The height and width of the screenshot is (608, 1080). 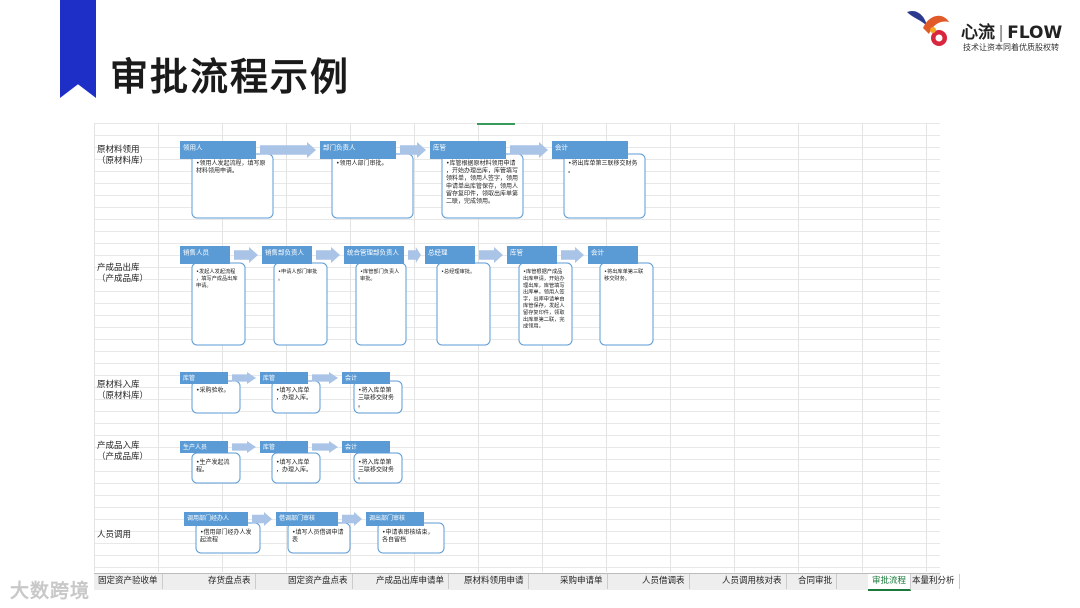 I want to click on slide-title: 审批流程示例, so click(x=230, y=77).